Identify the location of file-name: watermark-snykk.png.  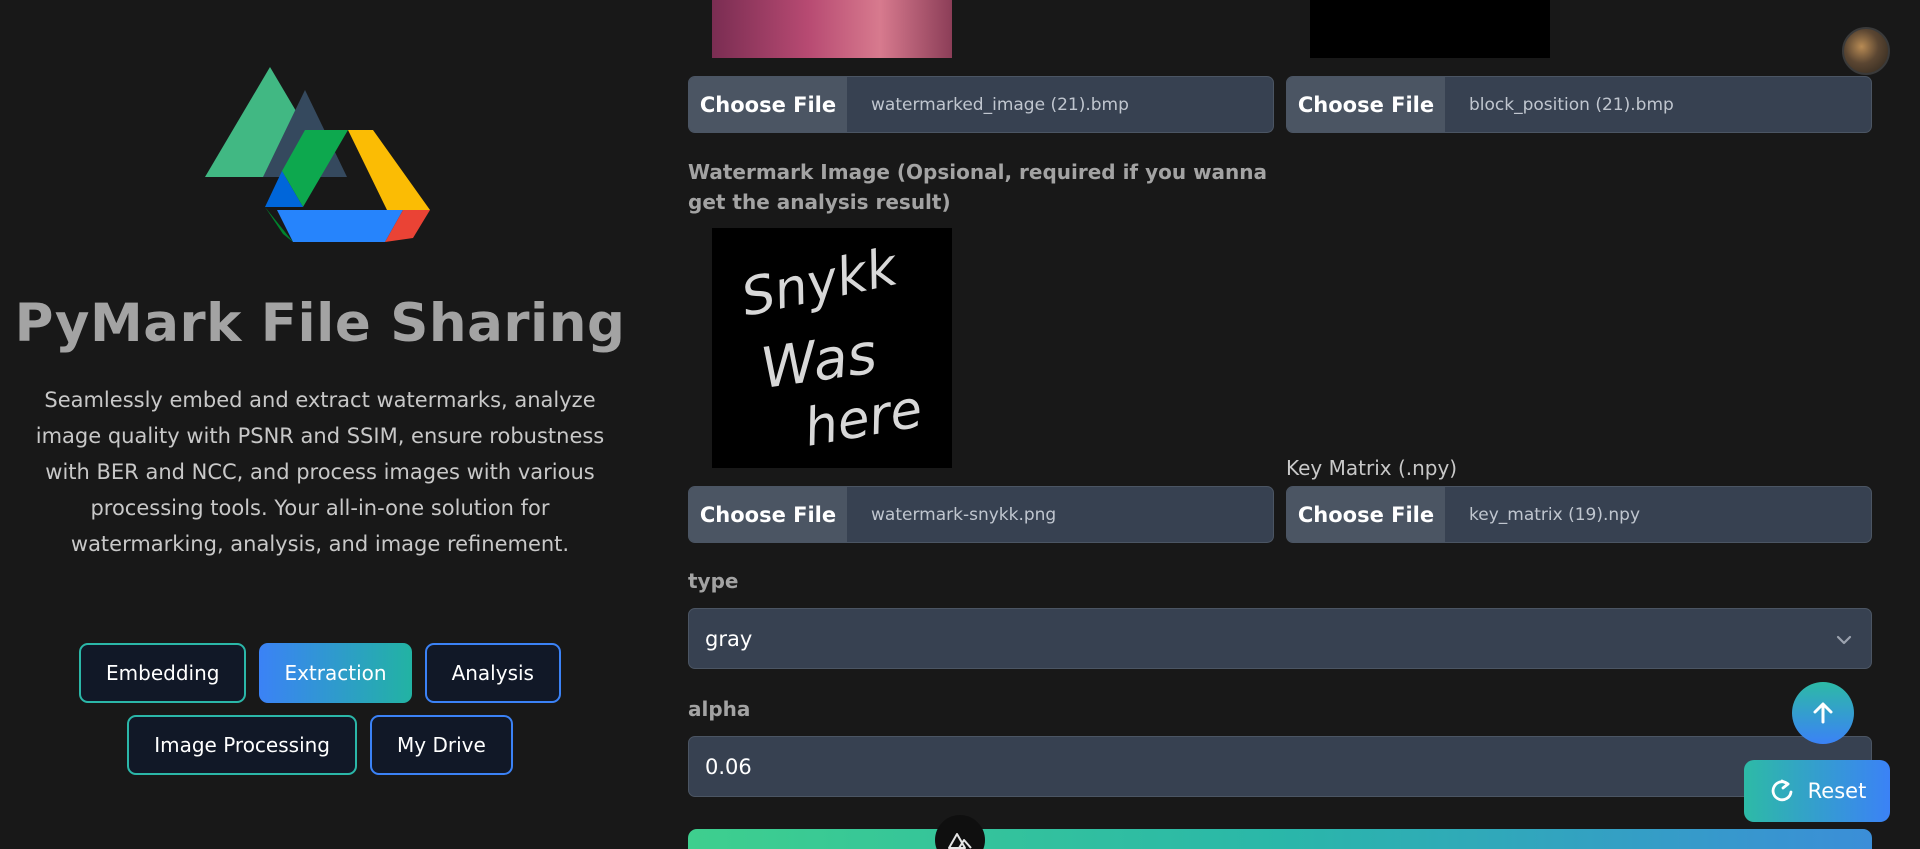
(964, 514).